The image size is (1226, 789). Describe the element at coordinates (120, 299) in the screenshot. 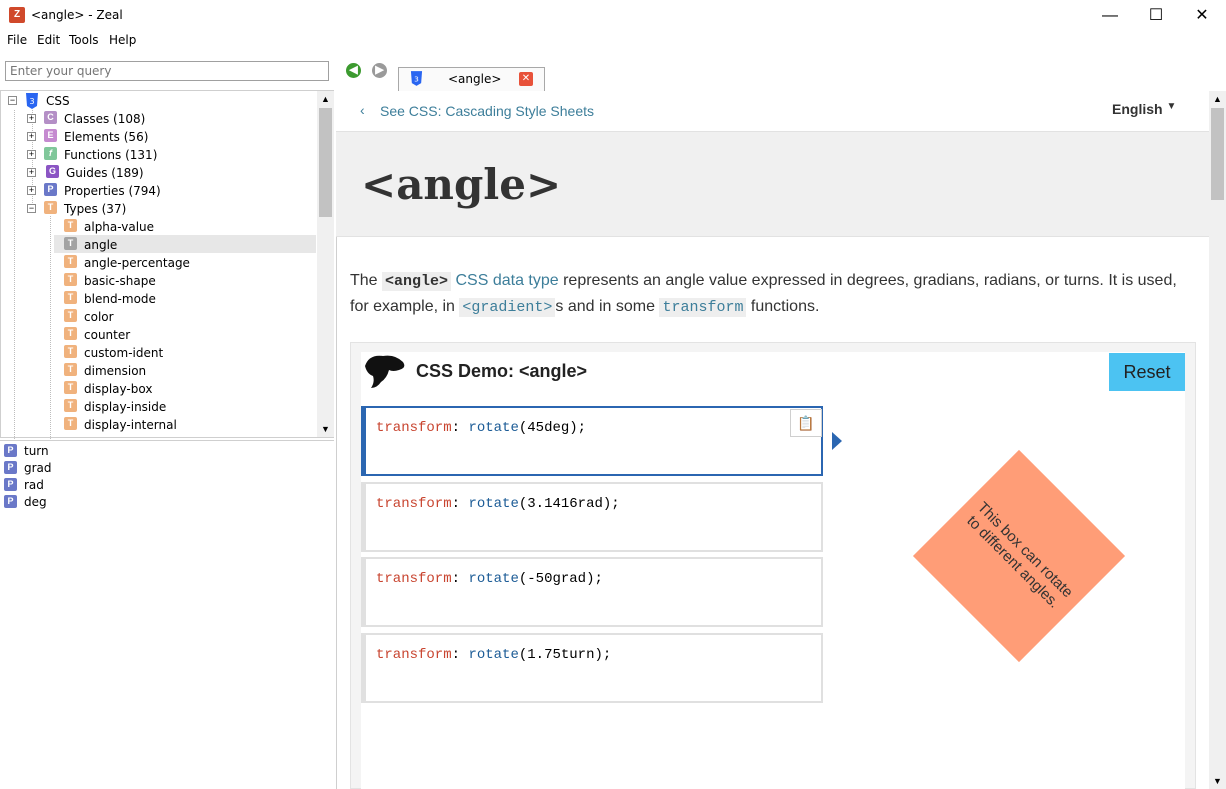

I see `tree-item-type: blend-mode` at that location.